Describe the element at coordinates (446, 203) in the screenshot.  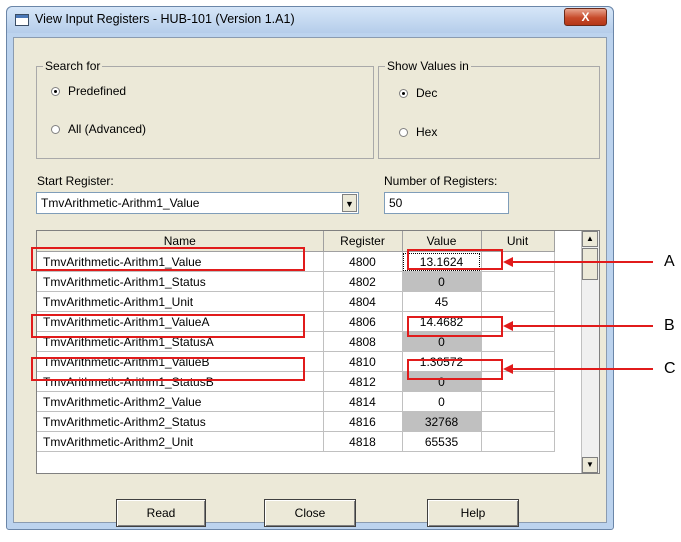
I see `number-of-registers-input: 50` at that location.